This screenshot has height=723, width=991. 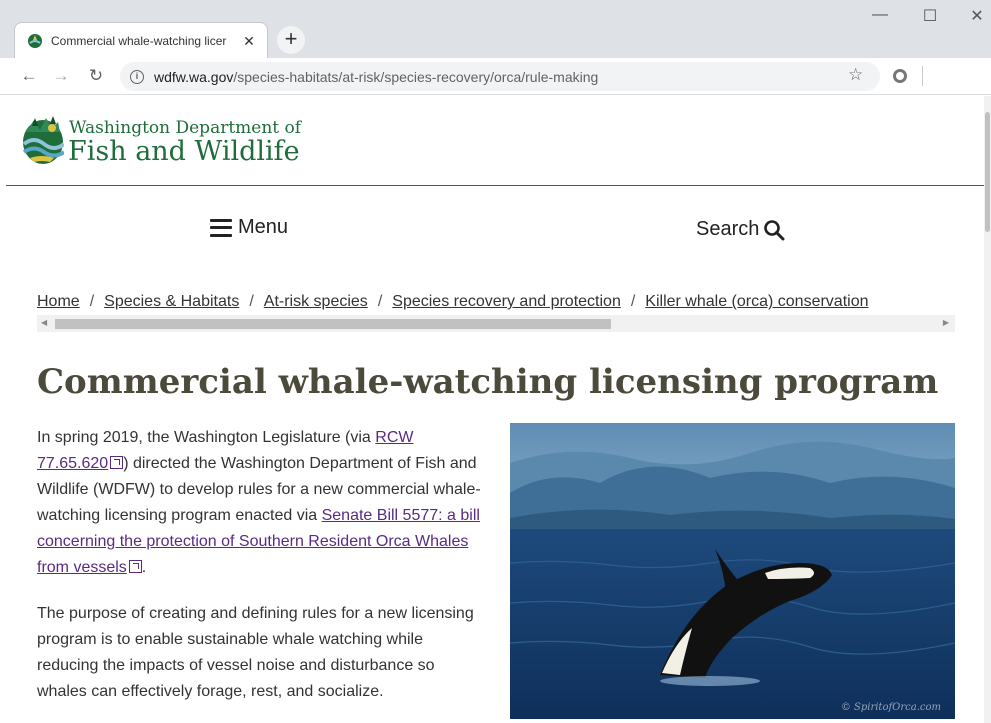 What do you see at coordinates (987, 172) in the screenshot?
I see `page-scrollbar-thumb` at bounding box center [987, 172].